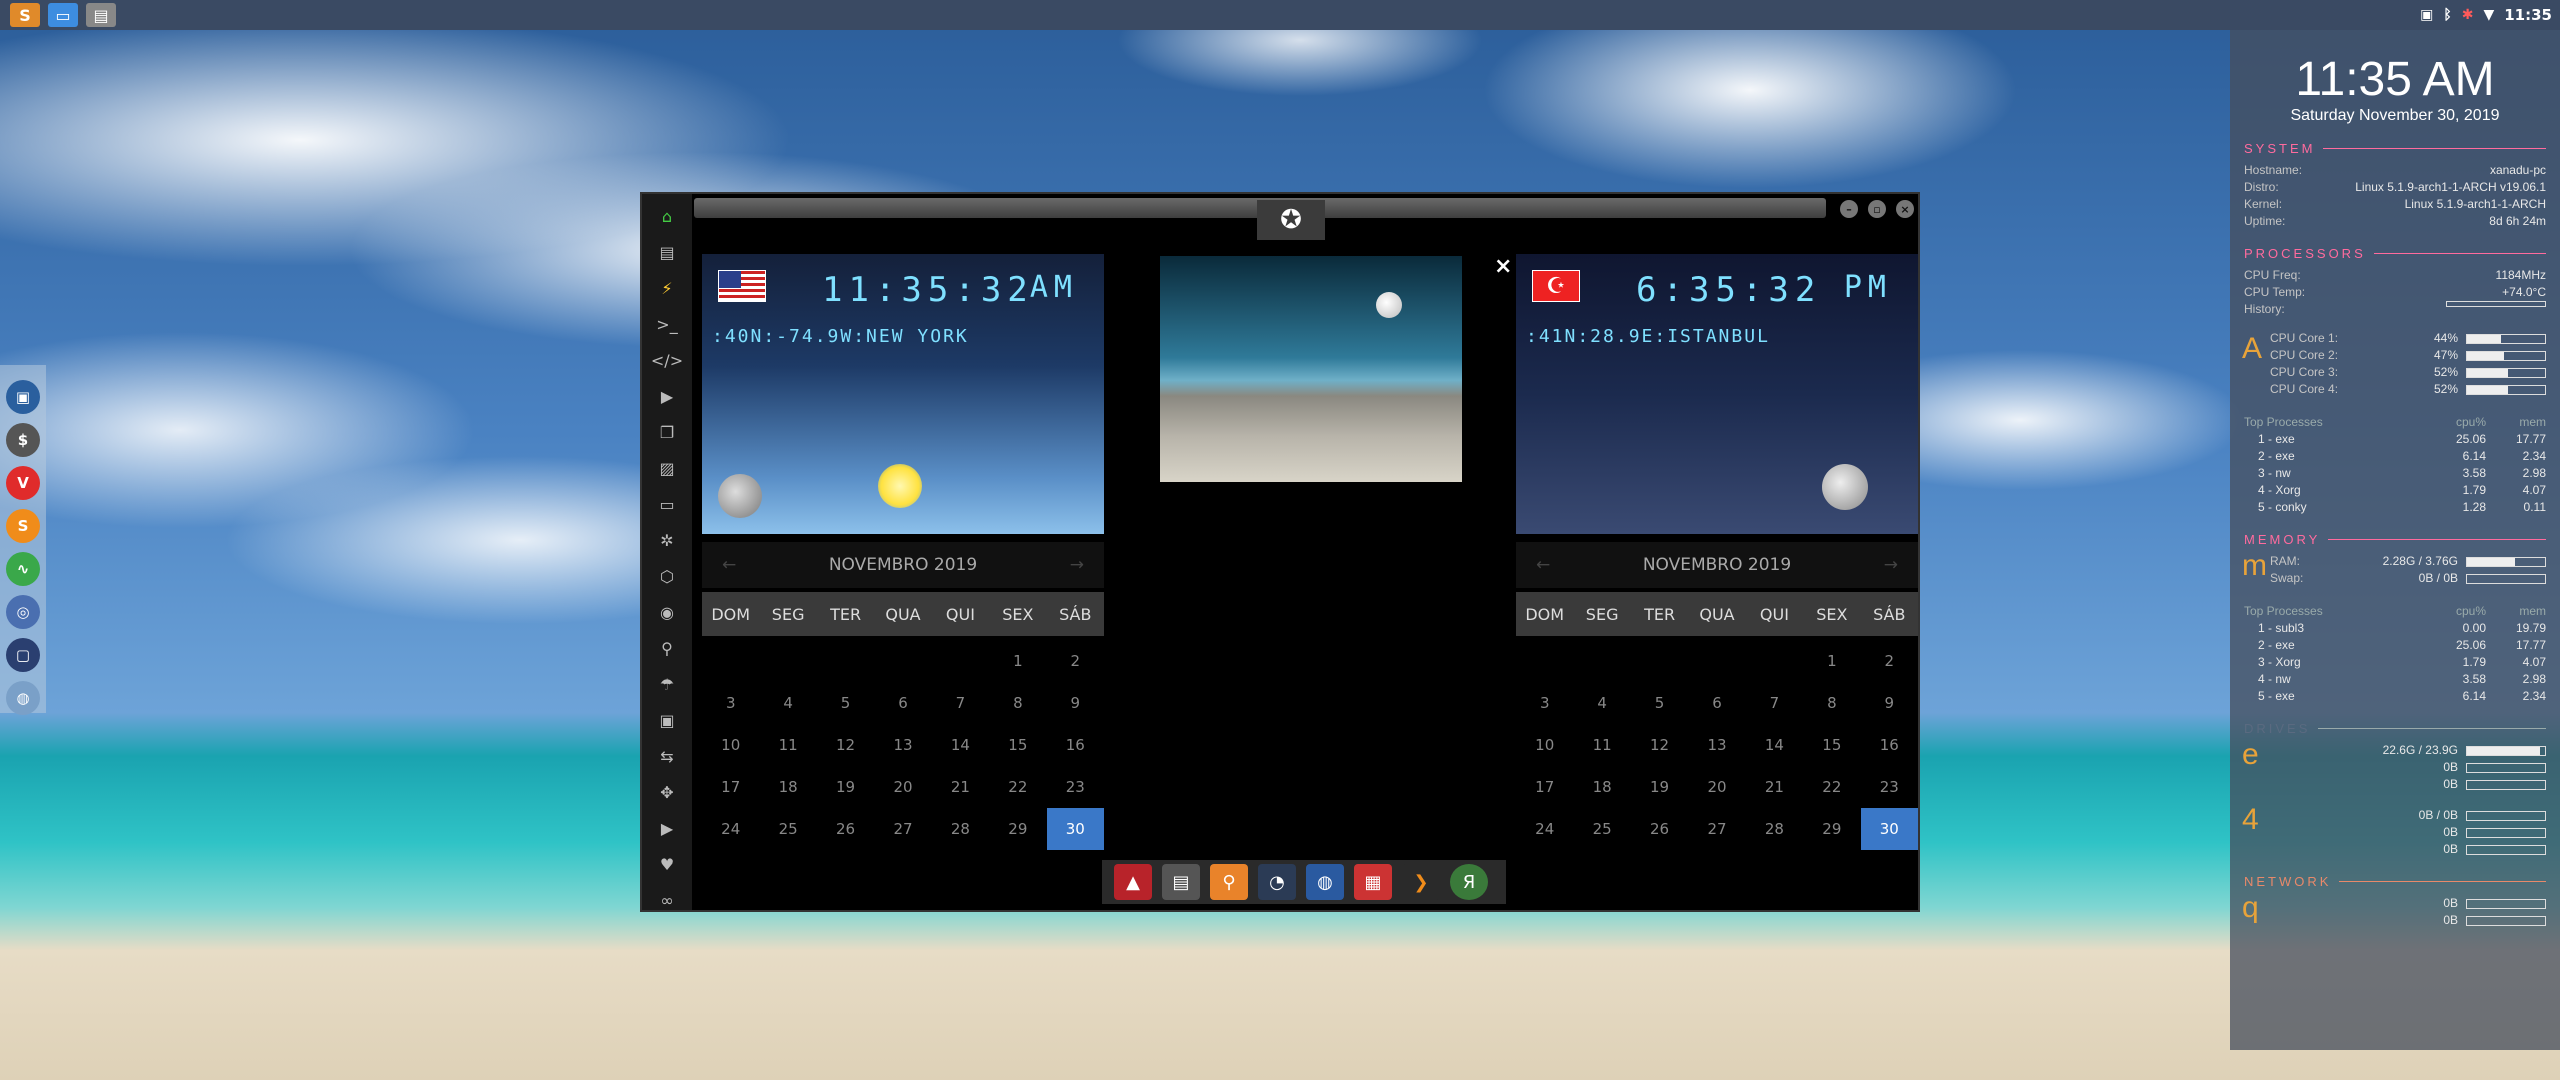  Describe the element at coordinates (23, 397) in the screenshot. I see `window-manager-icon: ▣` at that location.